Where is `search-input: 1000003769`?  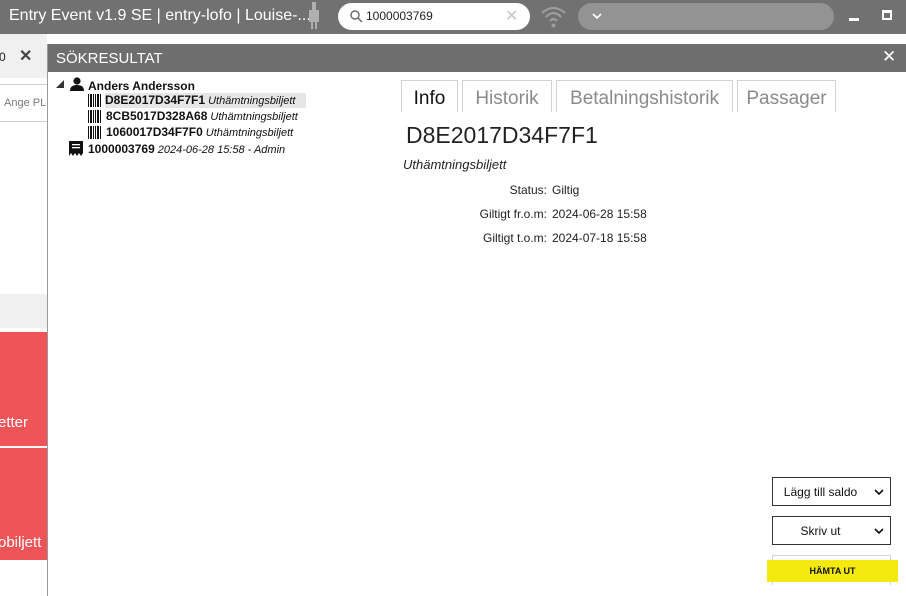 search-input: 1000003769 is located at coordinates (399, 16).